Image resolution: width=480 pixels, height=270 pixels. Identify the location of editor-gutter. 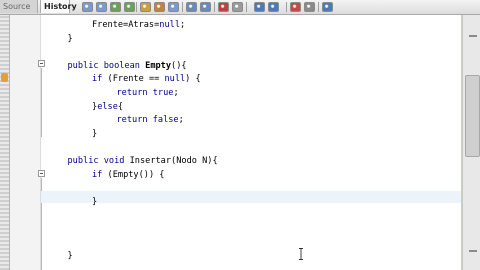
(27, 142).